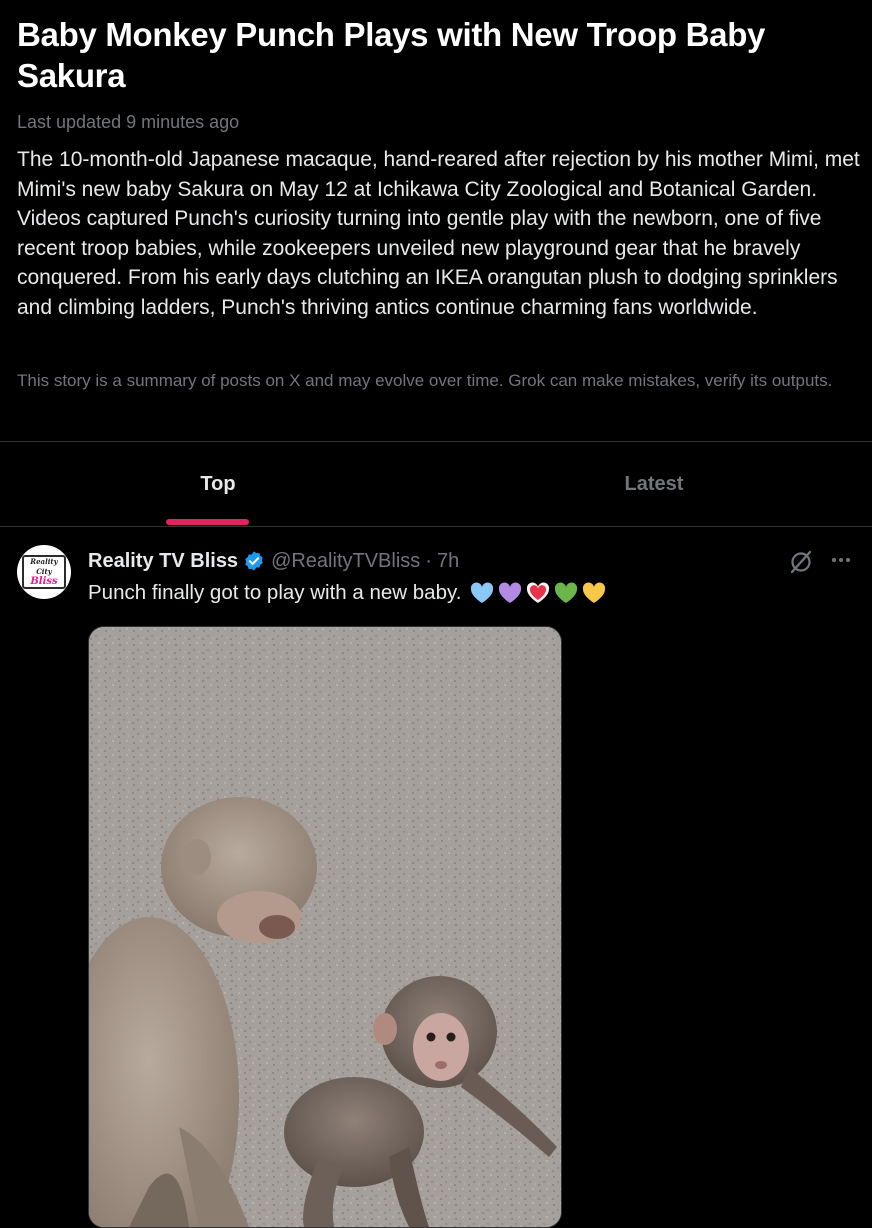 Image resolution: width=872 pixels, height=1228 pixels. Describe the element at coordinates (448, 561) in the screenshot. I see `timestamp: 7h` at that location.